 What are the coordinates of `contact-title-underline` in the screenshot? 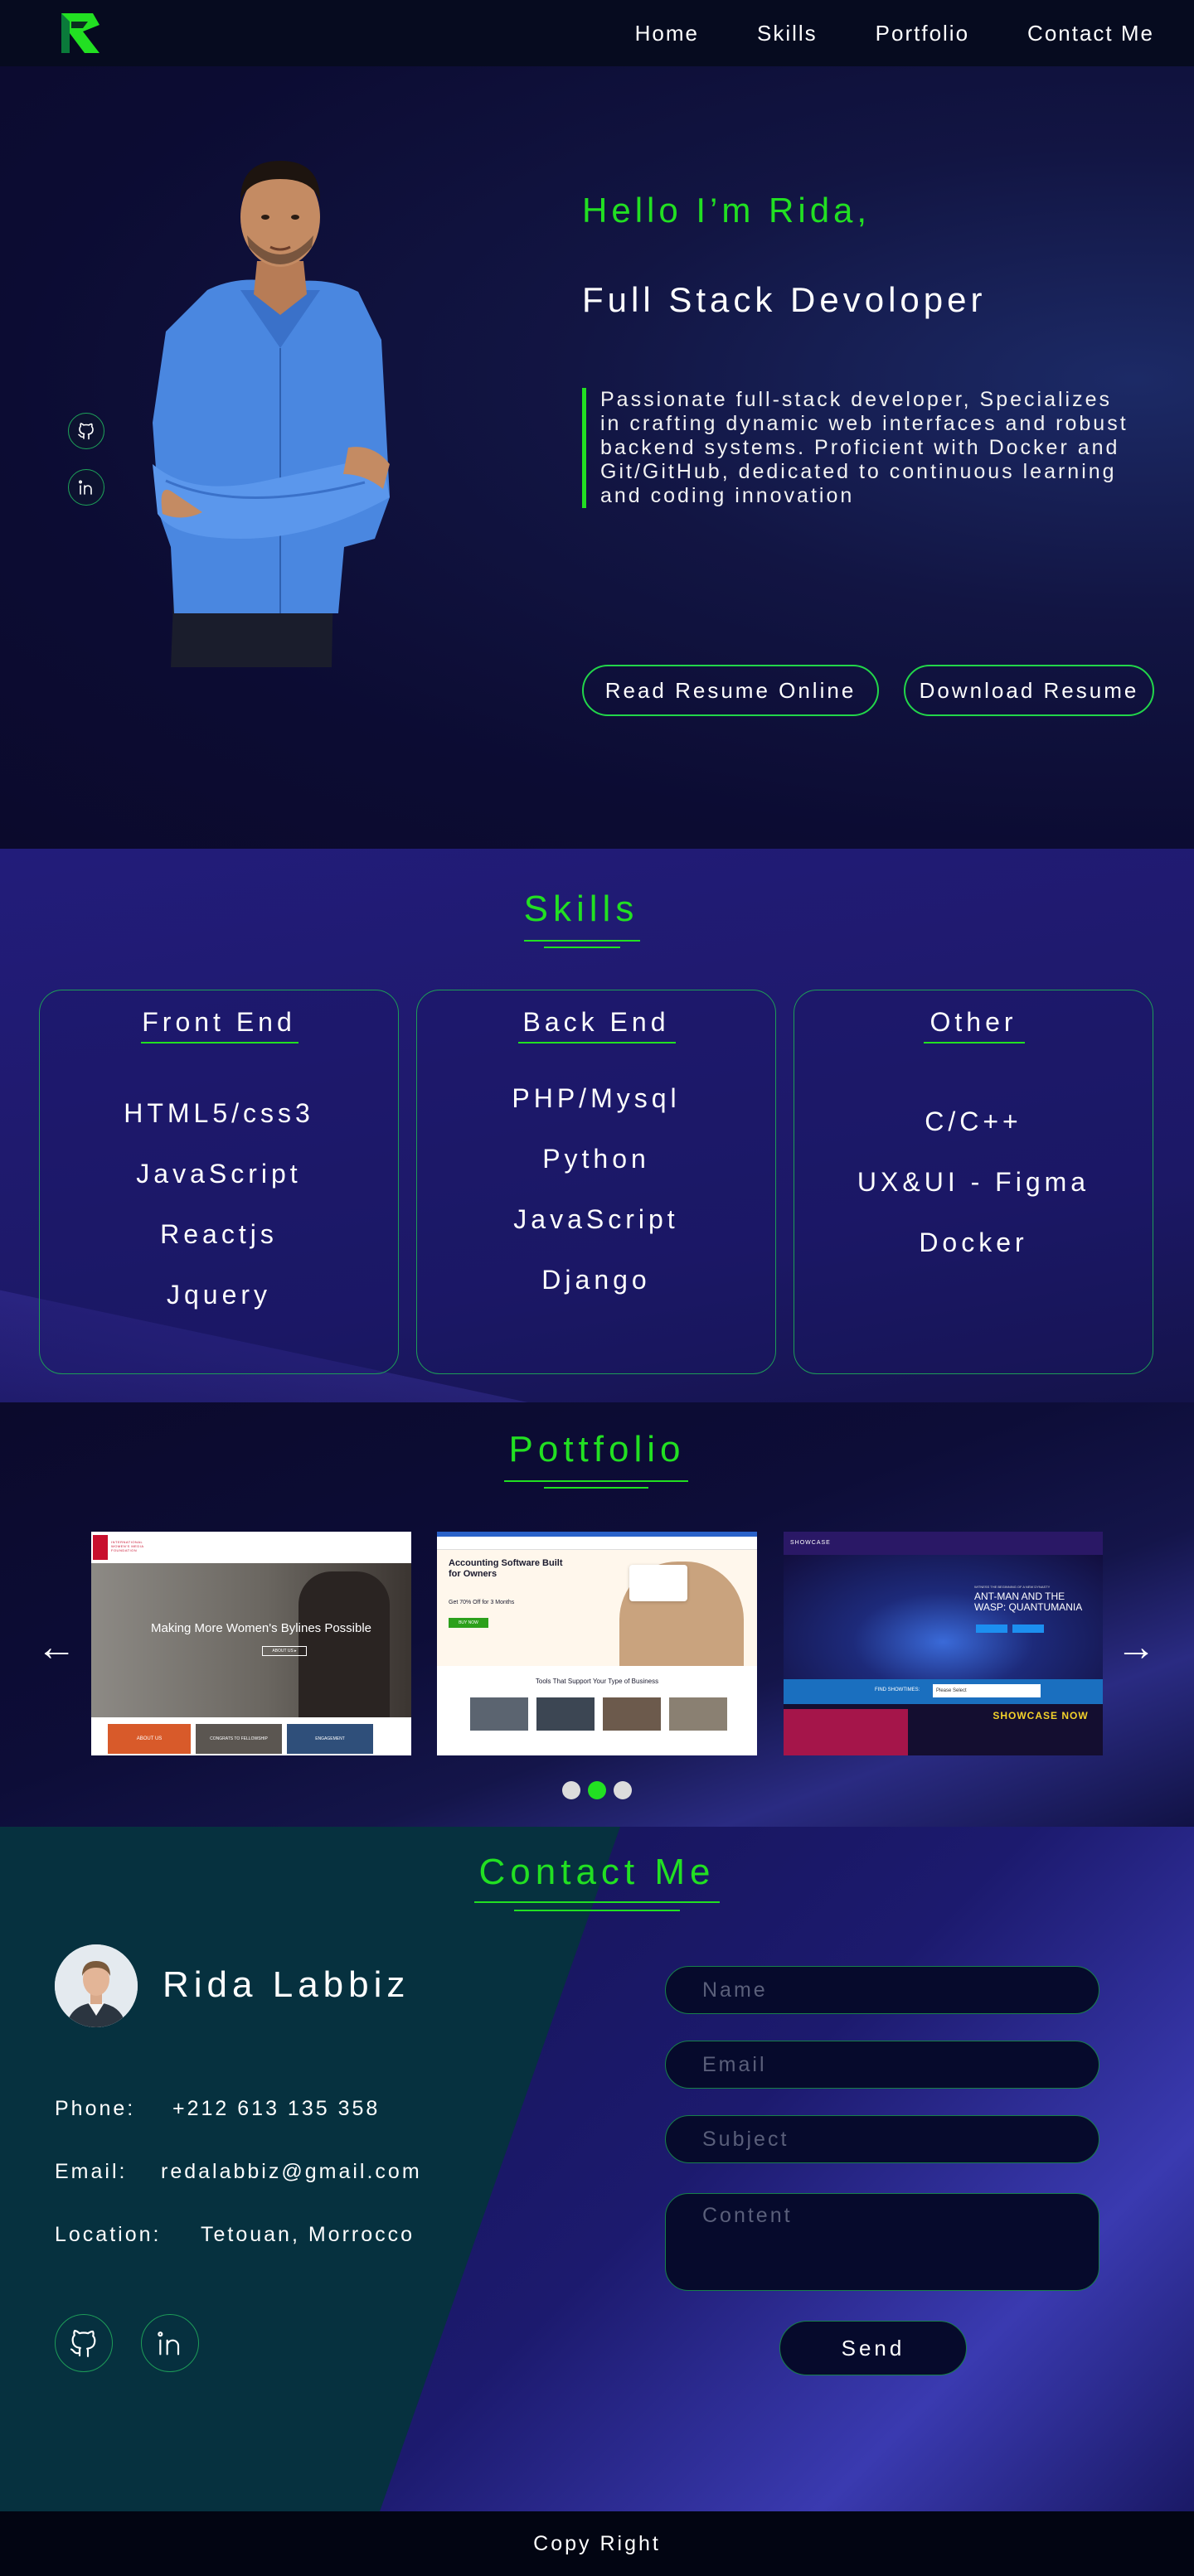 It's located at (597, 1902).